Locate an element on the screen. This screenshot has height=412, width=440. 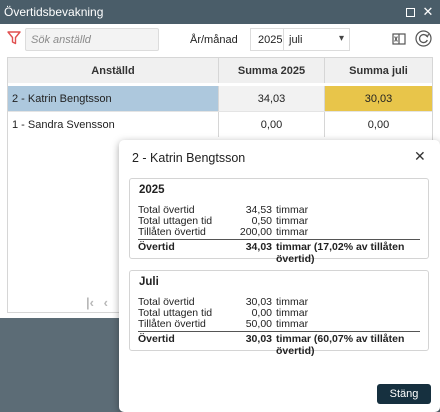
close-icon: ✕ is located at coordinates (420, 156).